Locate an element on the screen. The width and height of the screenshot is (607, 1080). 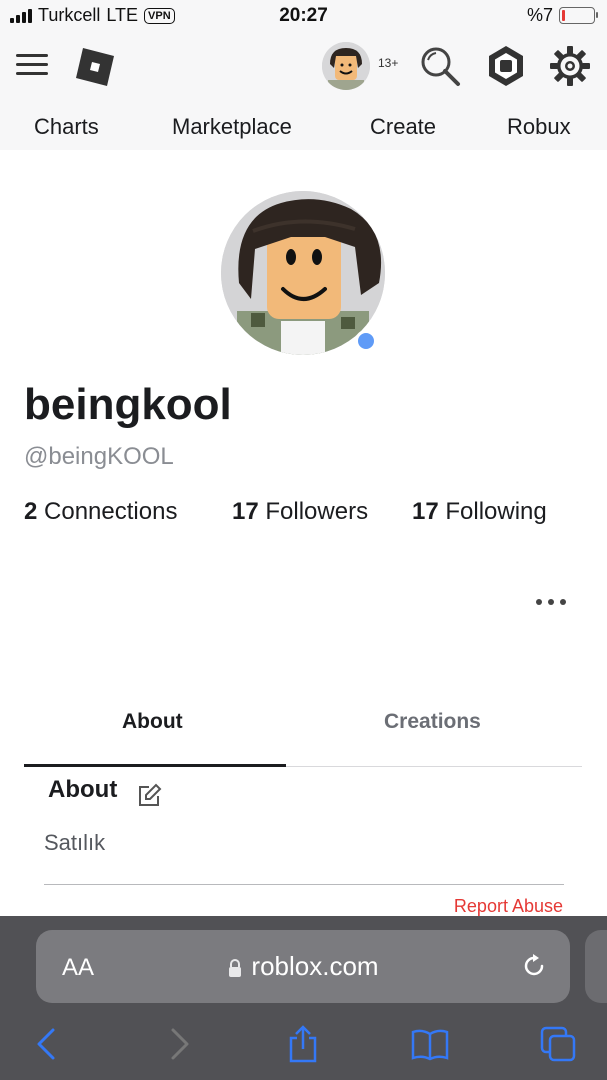
share-icon is located at coordinates (303, 1044).